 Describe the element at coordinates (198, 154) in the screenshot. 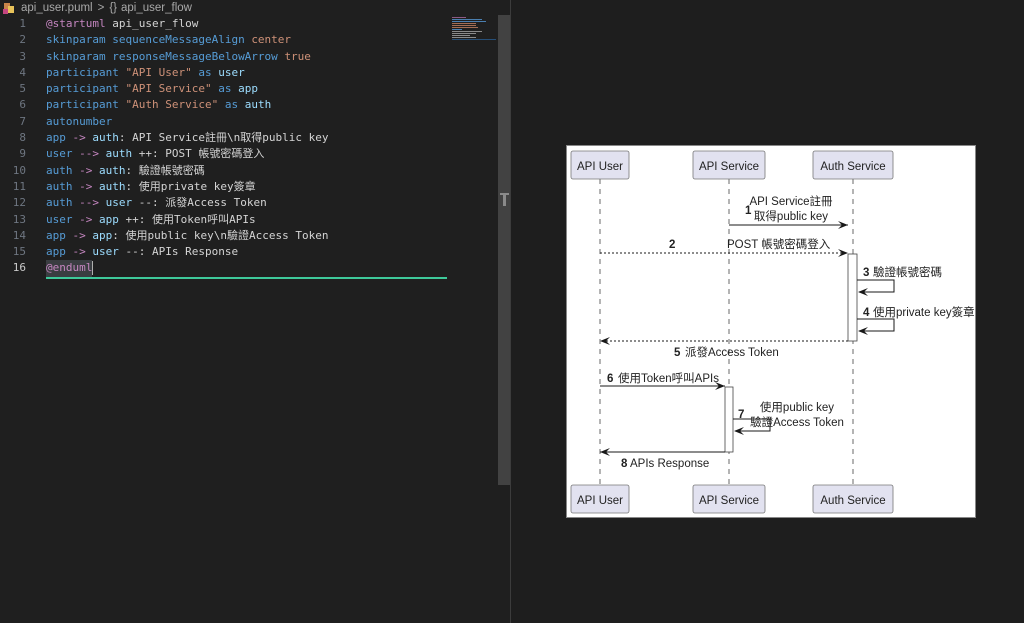

I see `code-token: ++: POST 帳號密碼登入` at that location.